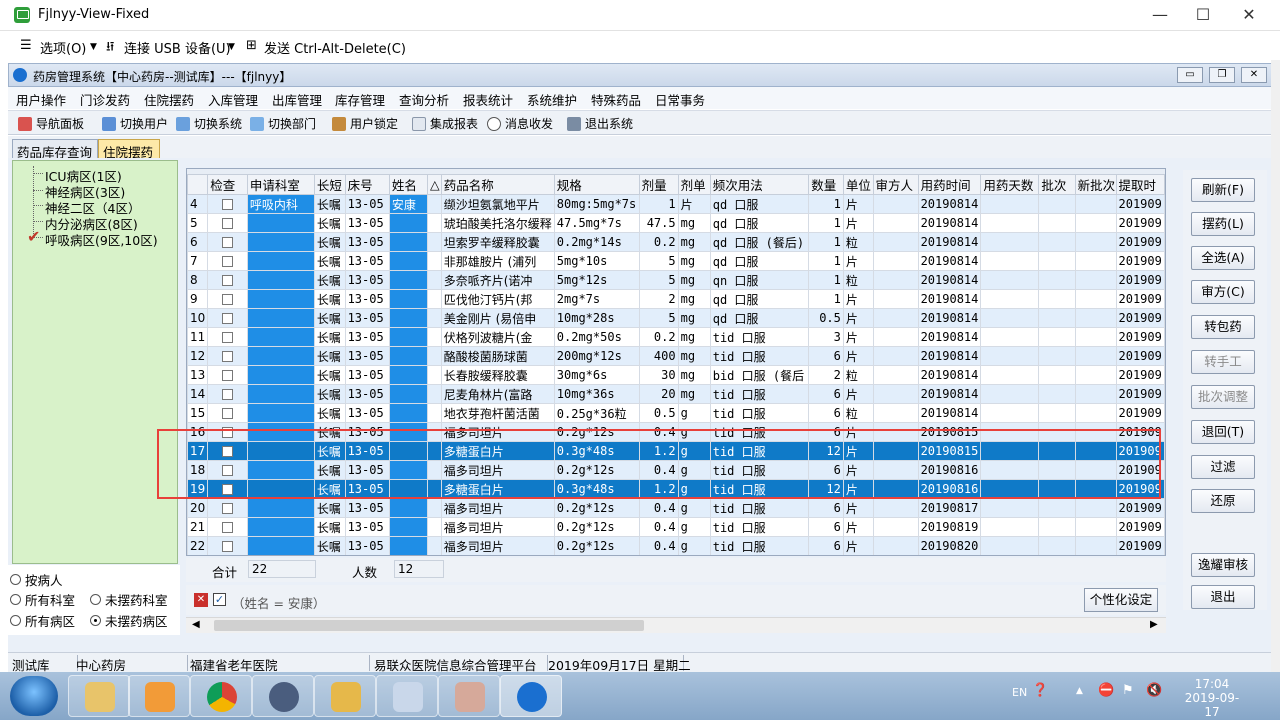 This screenshot has height=720, width=1280. I want to click on dose-cell: 0.4, so click(658, 508).